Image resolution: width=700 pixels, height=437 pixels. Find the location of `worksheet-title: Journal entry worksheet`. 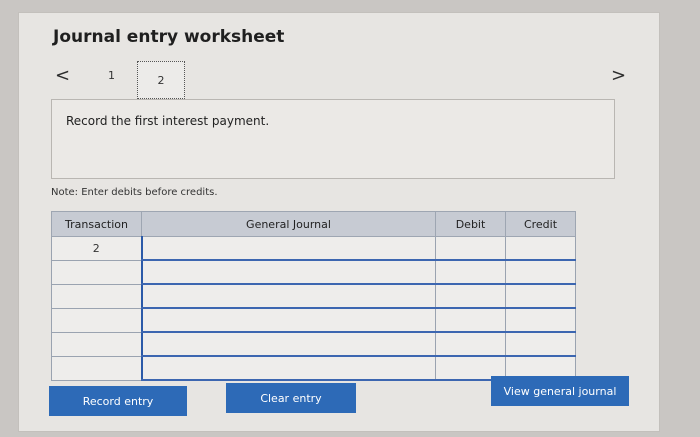

worksheet-title: Journal entry worksheet is located at coordinates (169, 37).